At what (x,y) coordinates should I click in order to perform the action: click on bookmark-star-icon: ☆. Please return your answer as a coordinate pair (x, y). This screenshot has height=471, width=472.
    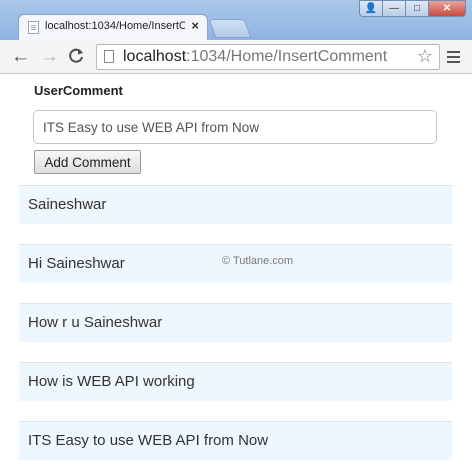
    Looking at the image, I should click on (425, 56).